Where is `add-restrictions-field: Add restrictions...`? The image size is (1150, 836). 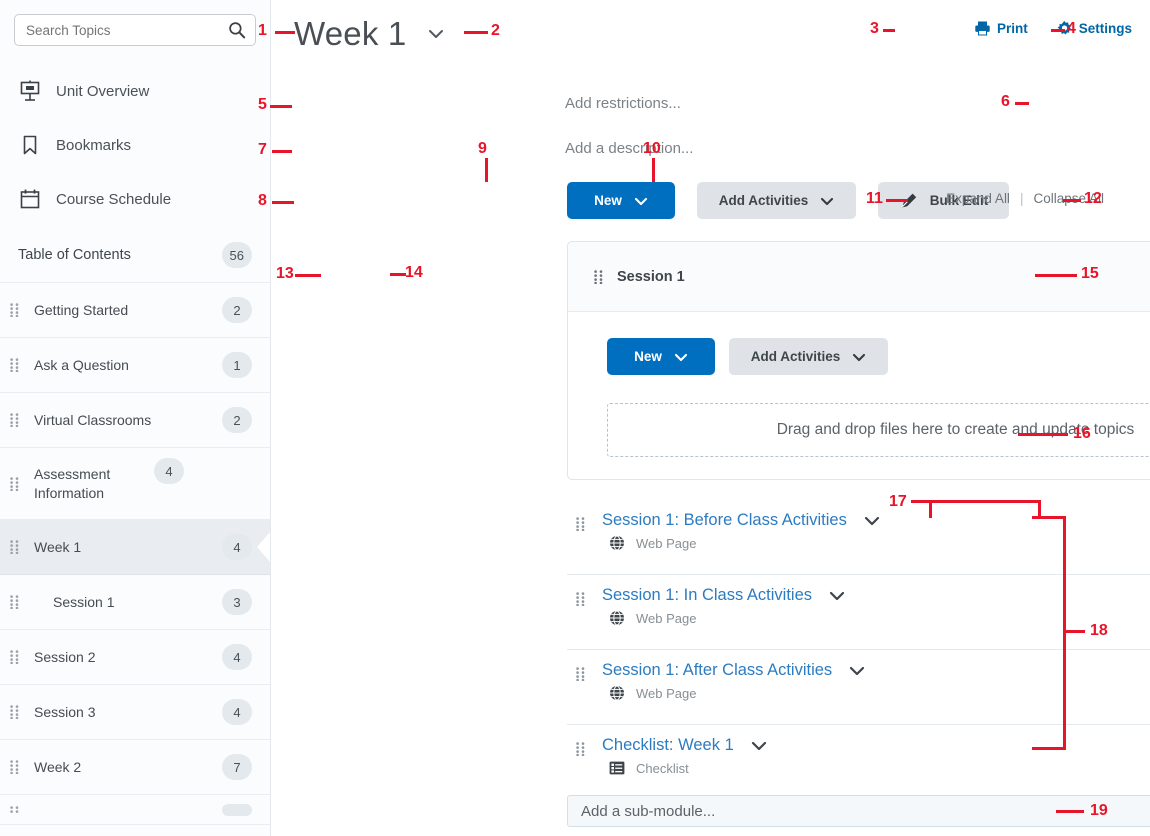
add-restrictions-field: Add restrictions... is located at coordinates (623, 103).